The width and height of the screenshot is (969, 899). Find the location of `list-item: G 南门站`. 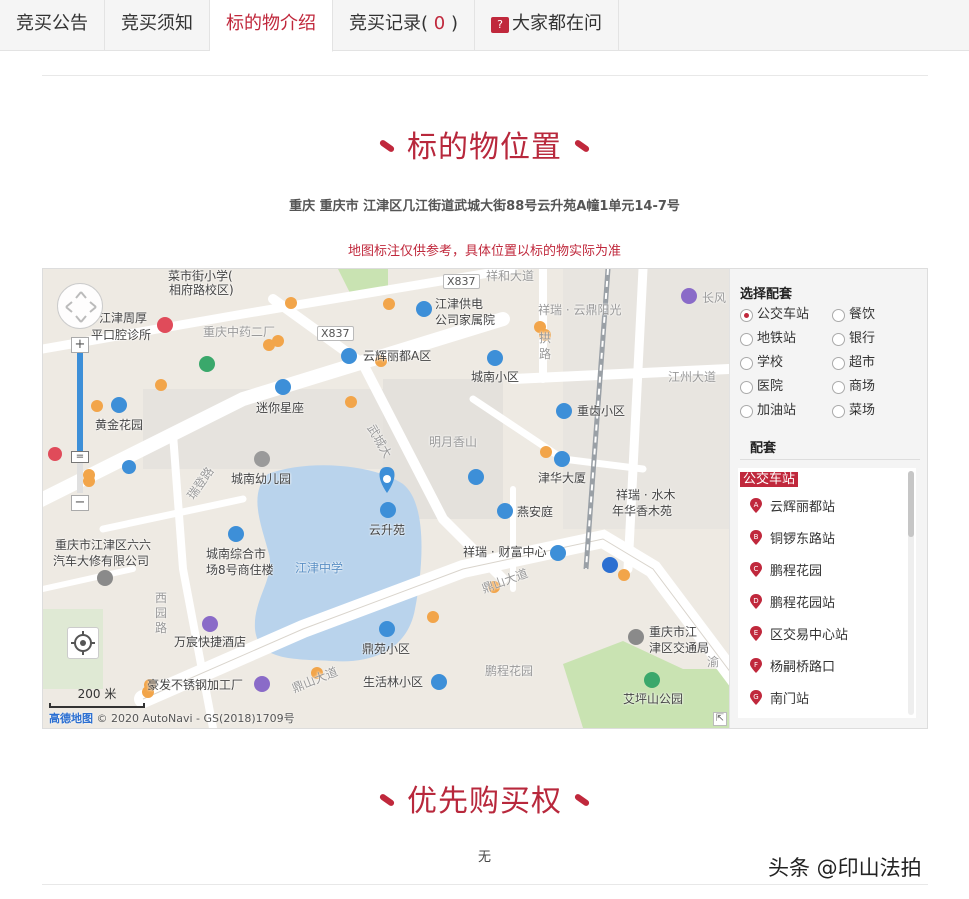

list-item: G 南门站 is located at coordinates (779, 697).